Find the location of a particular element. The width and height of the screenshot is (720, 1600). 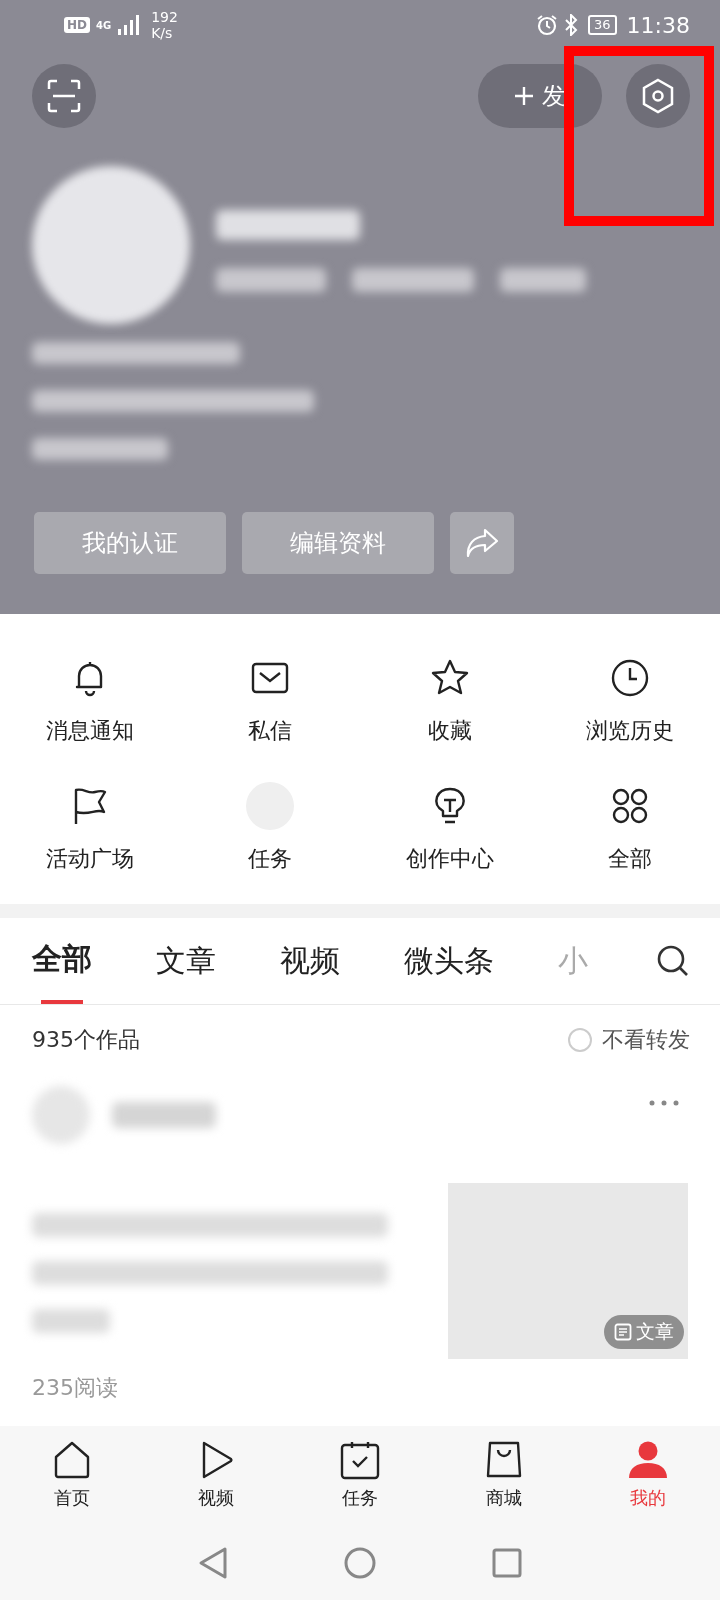

shortcut-item: 收藏 is located at coordinates (450, 702).